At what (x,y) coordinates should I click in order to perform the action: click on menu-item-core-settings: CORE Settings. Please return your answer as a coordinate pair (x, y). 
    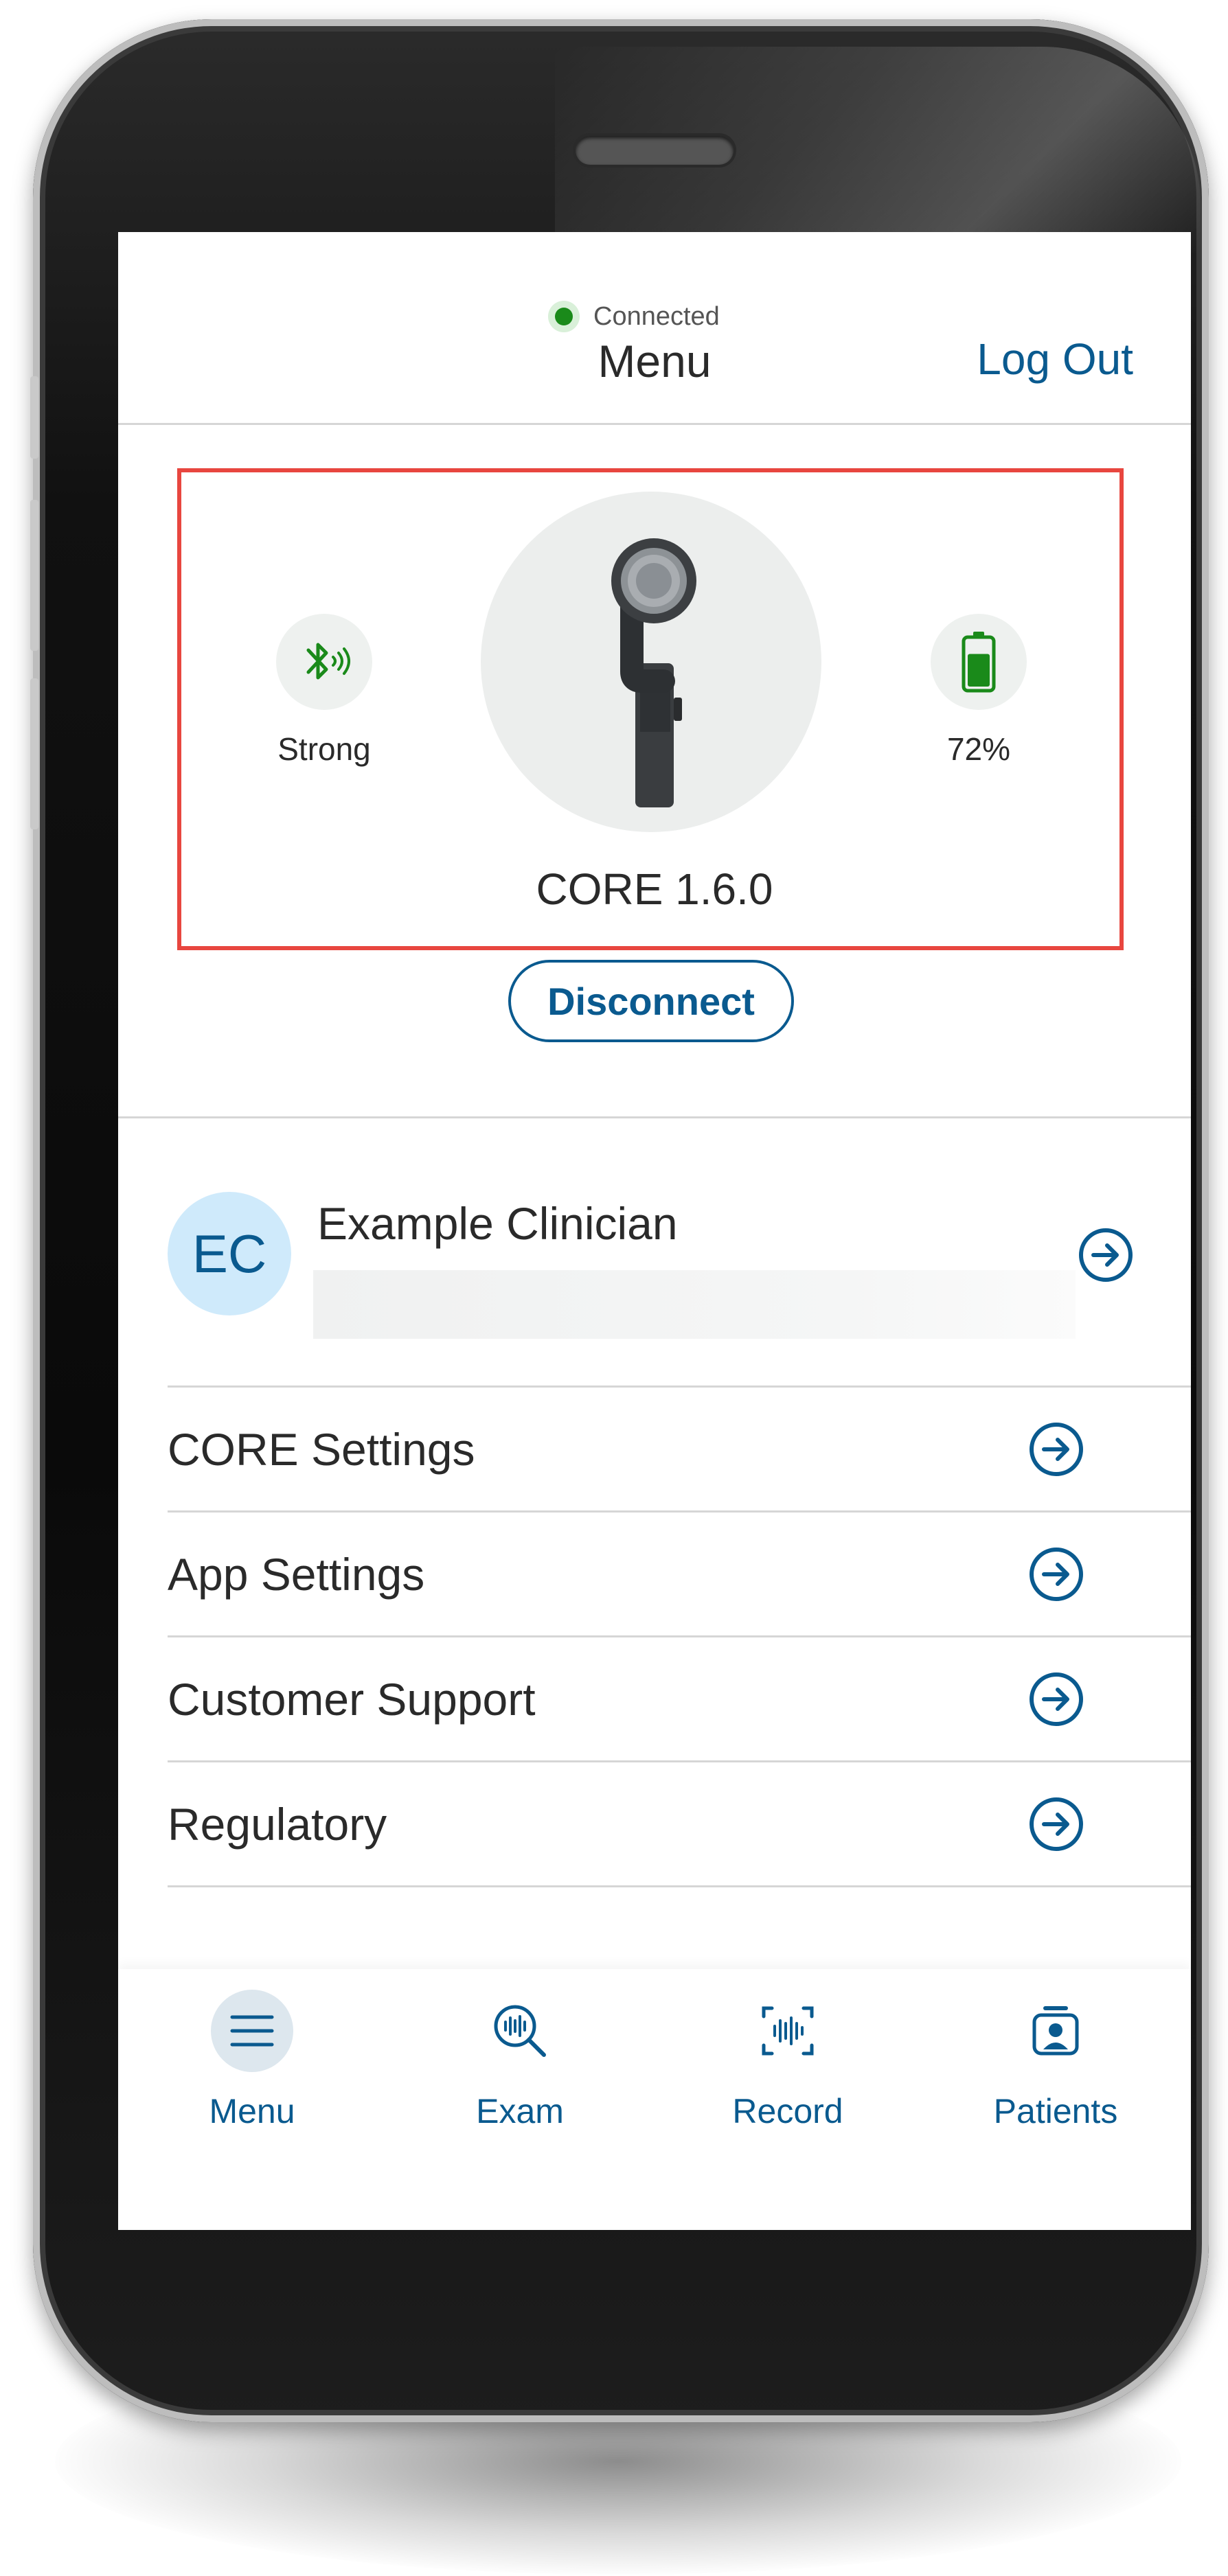
    Looking at the image, I should click on (680, 1450).